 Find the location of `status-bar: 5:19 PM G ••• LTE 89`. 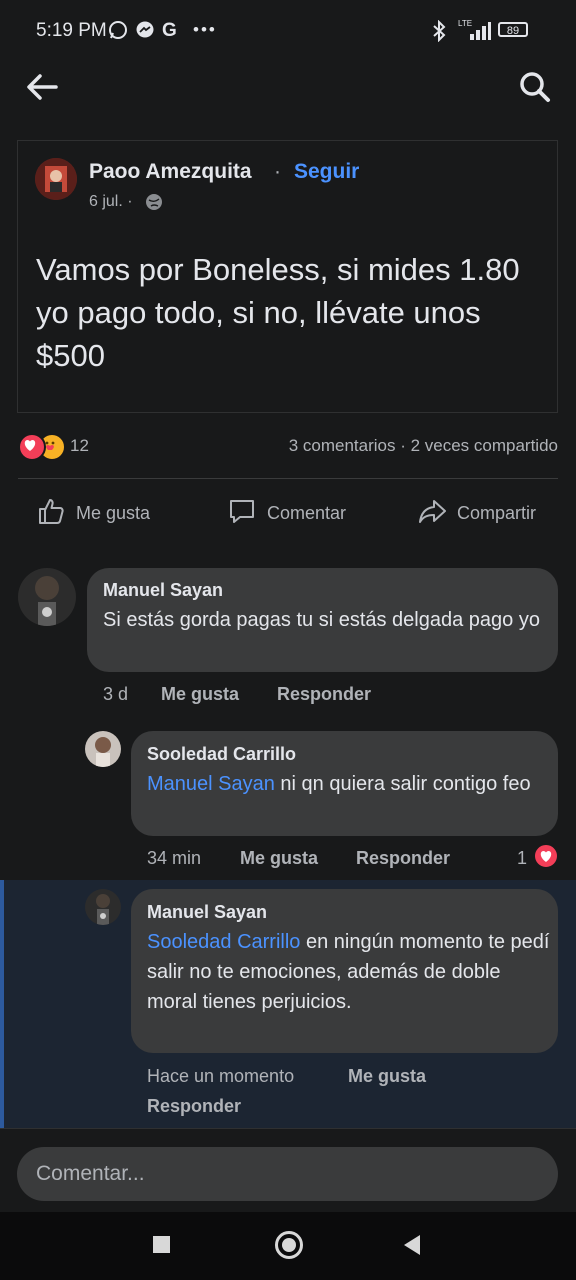

status-bar: 5:19 PM G ••• LTE 89 is located at coordinates (288, 32).